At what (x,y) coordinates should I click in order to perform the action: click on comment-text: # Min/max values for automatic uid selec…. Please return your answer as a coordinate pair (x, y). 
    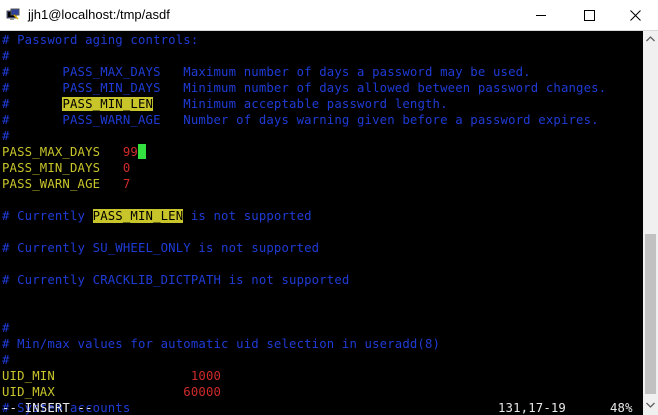
    Looking at the image, I should click on (221, 344).